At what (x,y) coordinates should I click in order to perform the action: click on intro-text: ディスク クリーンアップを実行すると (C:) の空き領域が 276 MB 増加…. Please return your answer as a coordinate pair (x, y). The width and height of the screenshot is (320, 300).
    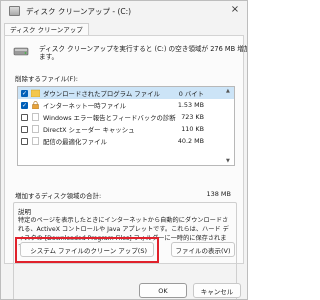
    Looking at the image, I should click on (143, 53).